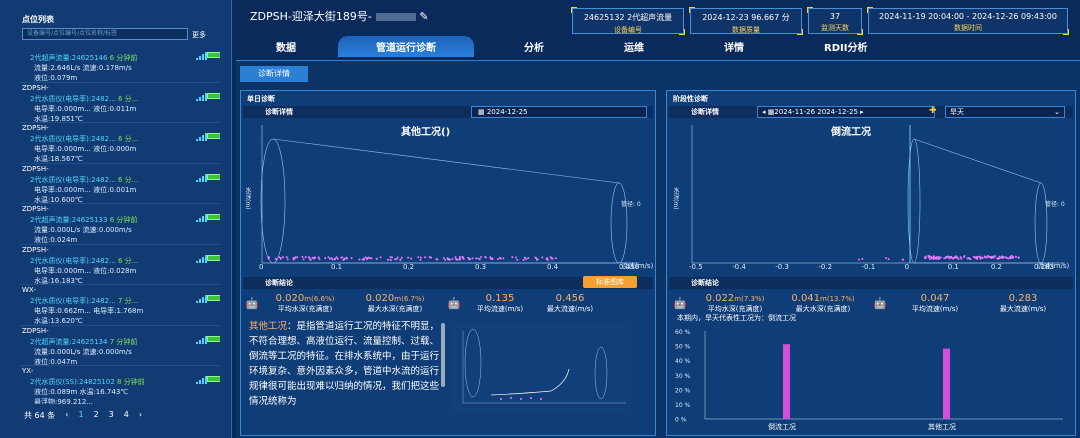 The width and height of the screenshot is (1080, 438). I want to click on date-range-picker: ◂ ▦2024-11-26 2024-12-25 ▸, so click(846, 112).